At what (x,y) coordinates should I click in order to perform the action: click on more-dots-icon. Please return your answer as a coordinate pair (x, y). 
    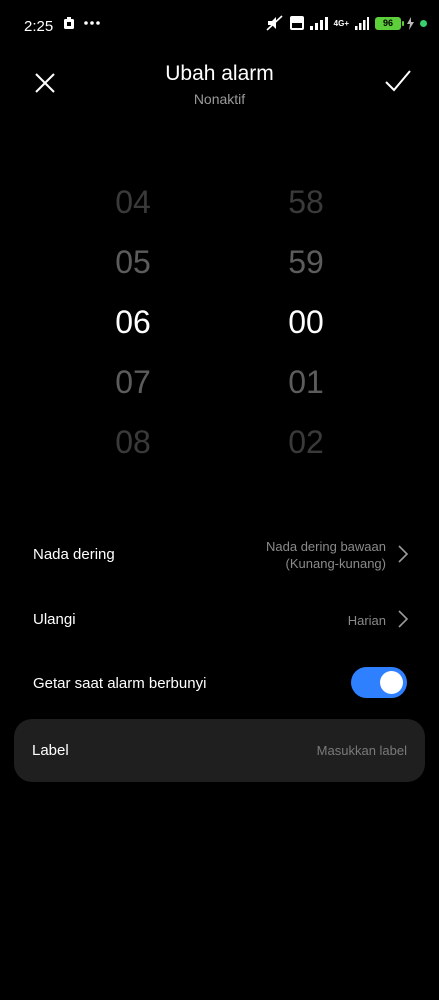
    Looking at the image, I should click on (92, 23).